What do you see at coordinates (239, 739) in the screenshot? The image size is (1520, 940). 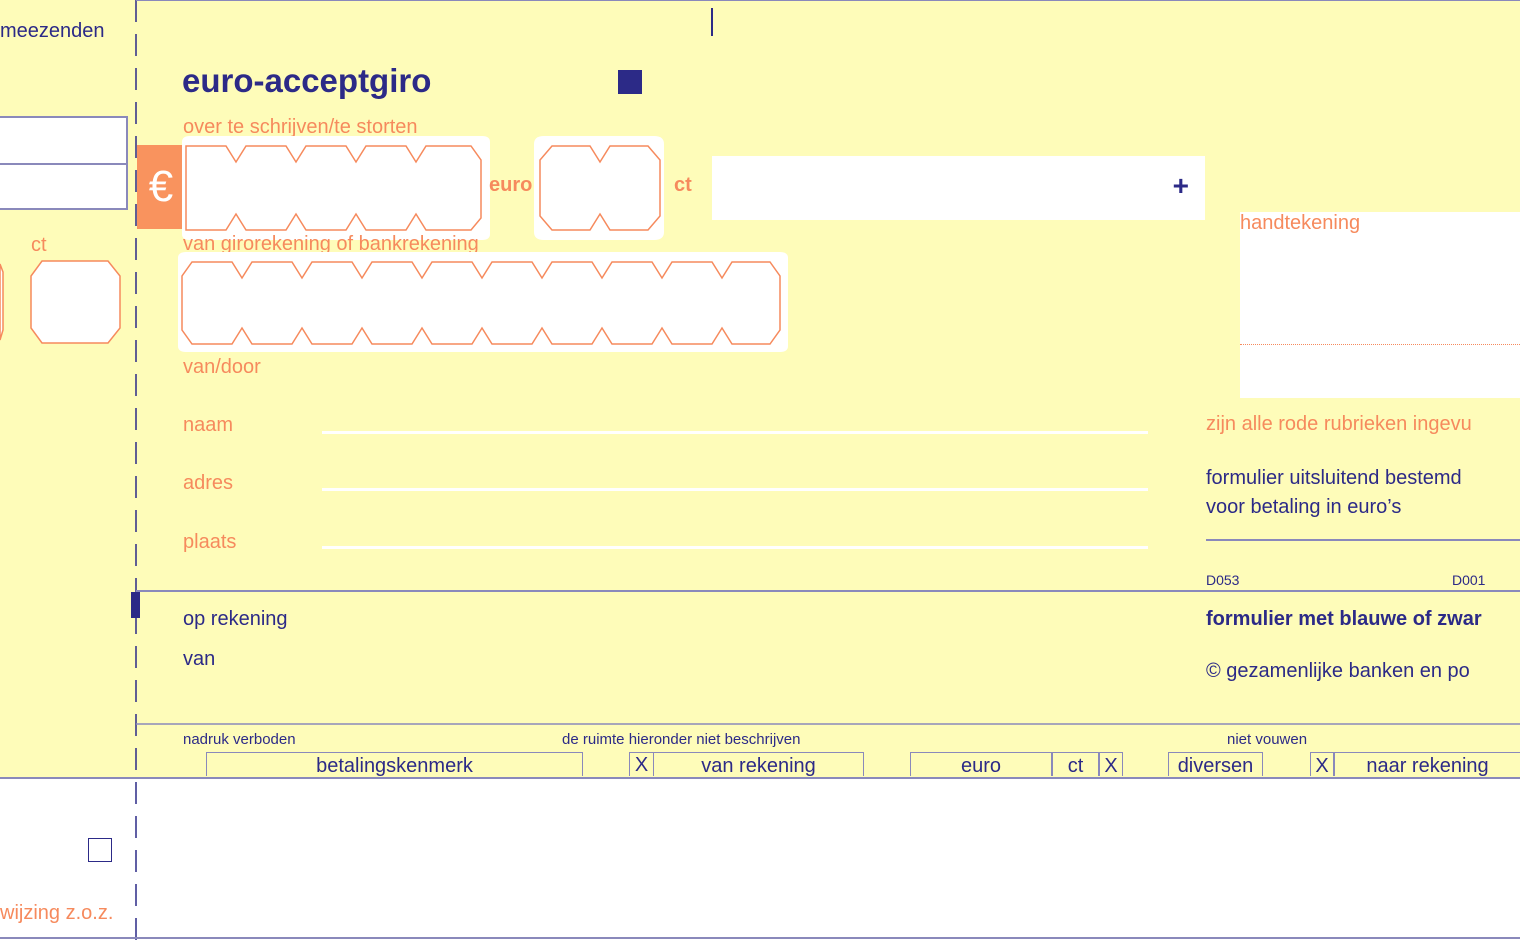 I see `no-print-notice: nadruk verboden` at bounding box center [239, 739].